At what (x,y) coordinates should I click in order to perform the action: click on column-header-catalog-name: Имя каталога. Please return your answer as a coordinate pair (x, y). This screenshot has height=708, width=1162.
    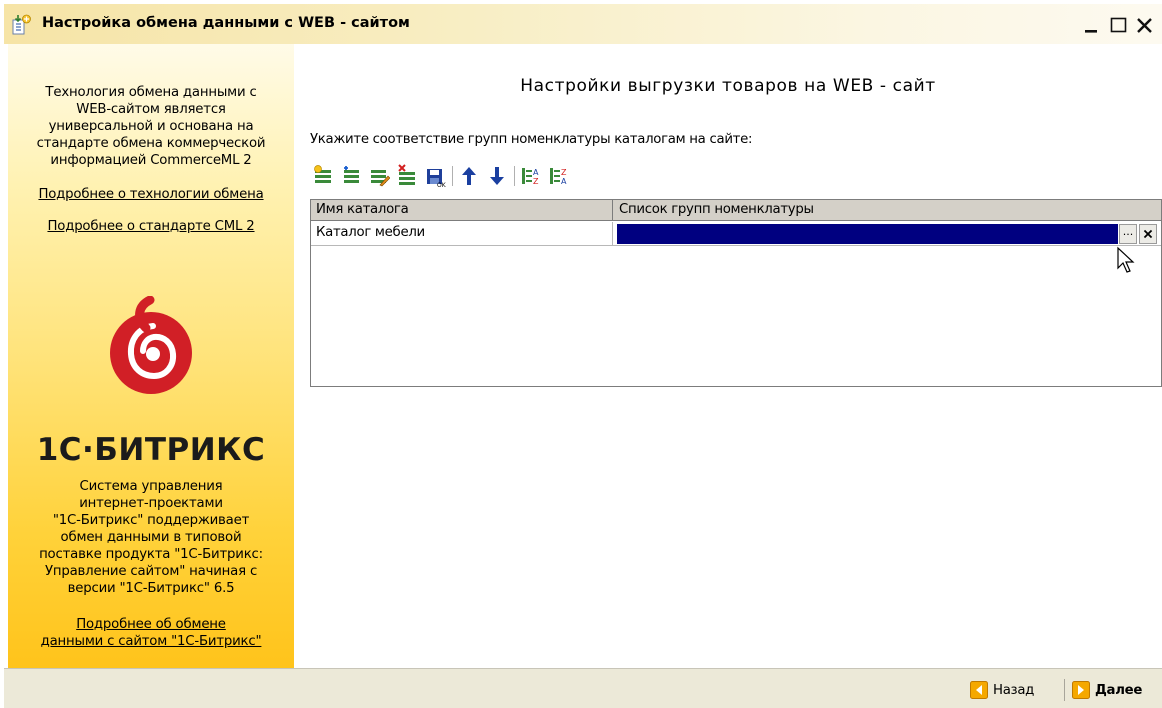
    Looking at the image, I should click on (462, 210).